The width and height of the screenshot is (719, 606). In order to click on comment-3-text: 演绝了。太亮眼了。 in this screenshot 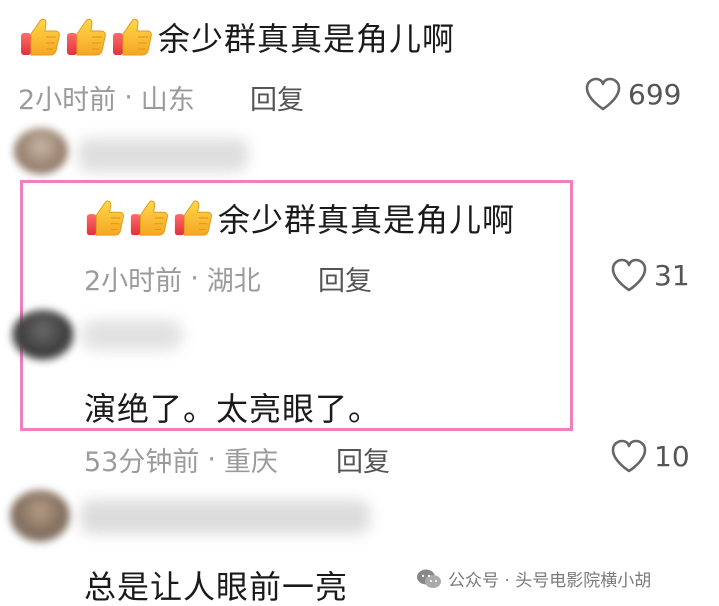, I will do `click(233, 409)`.